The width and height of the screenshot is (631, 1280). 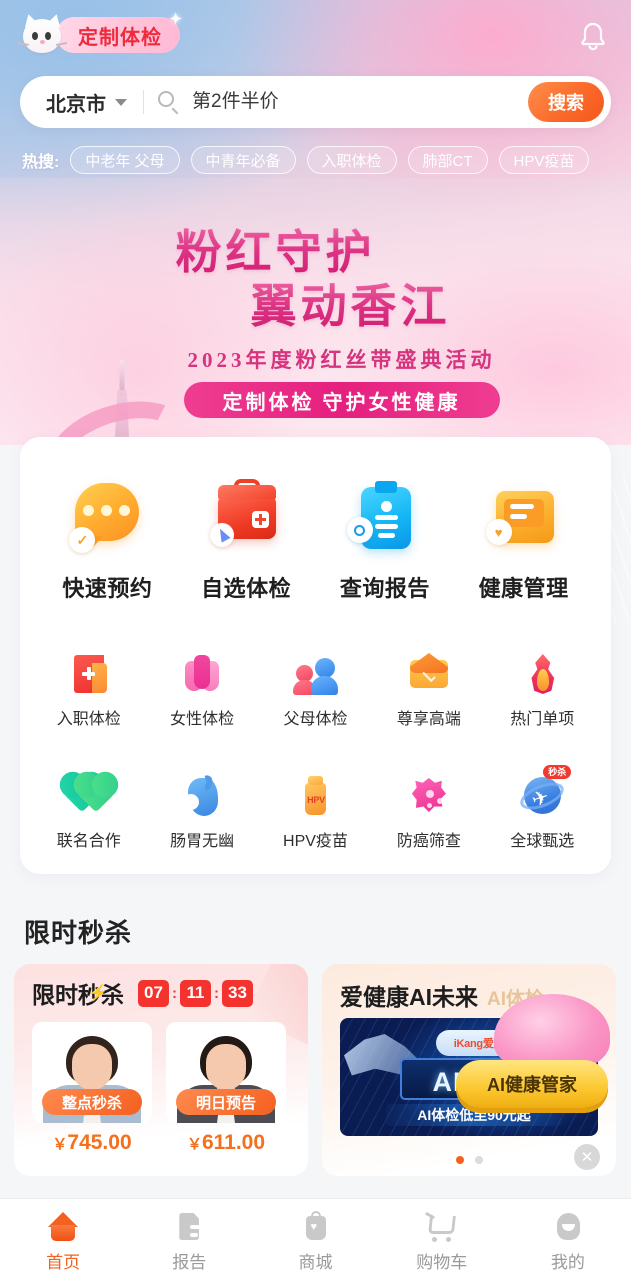 What do you see at coordinates (78, 993) in the screenshot?
I see `flash-sale-title-wrap: 限时秒杀 ⚡` at bounding box center [78, 993].